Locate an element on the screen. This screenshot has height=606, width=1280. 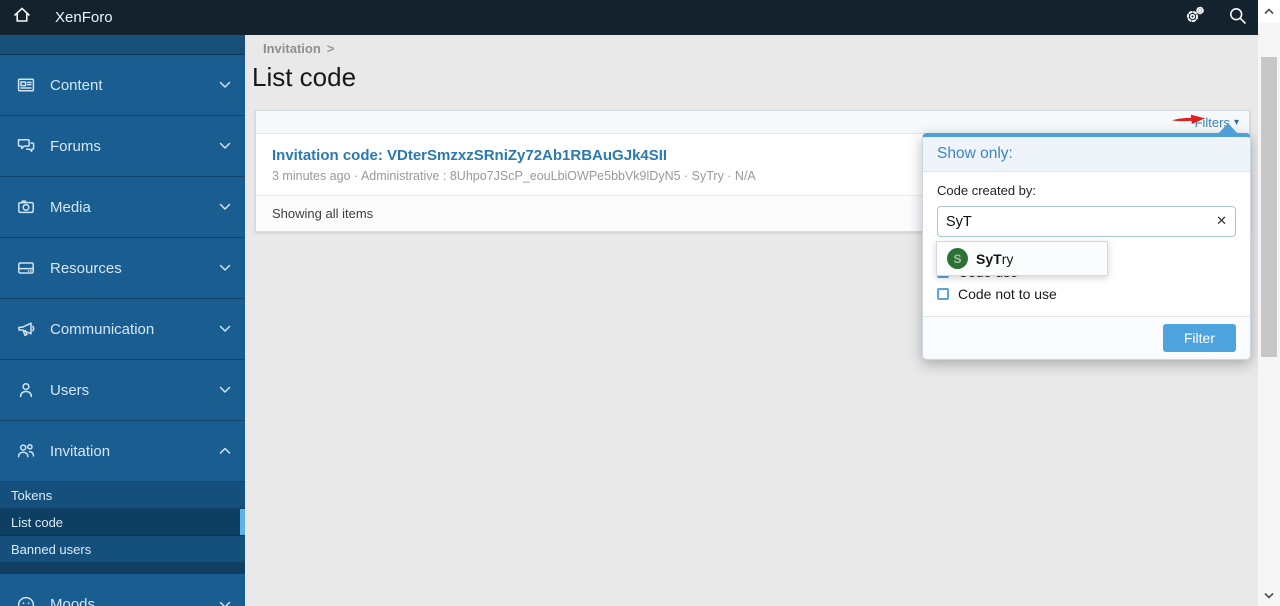
search-icon is located at coordinates (1237, 18).